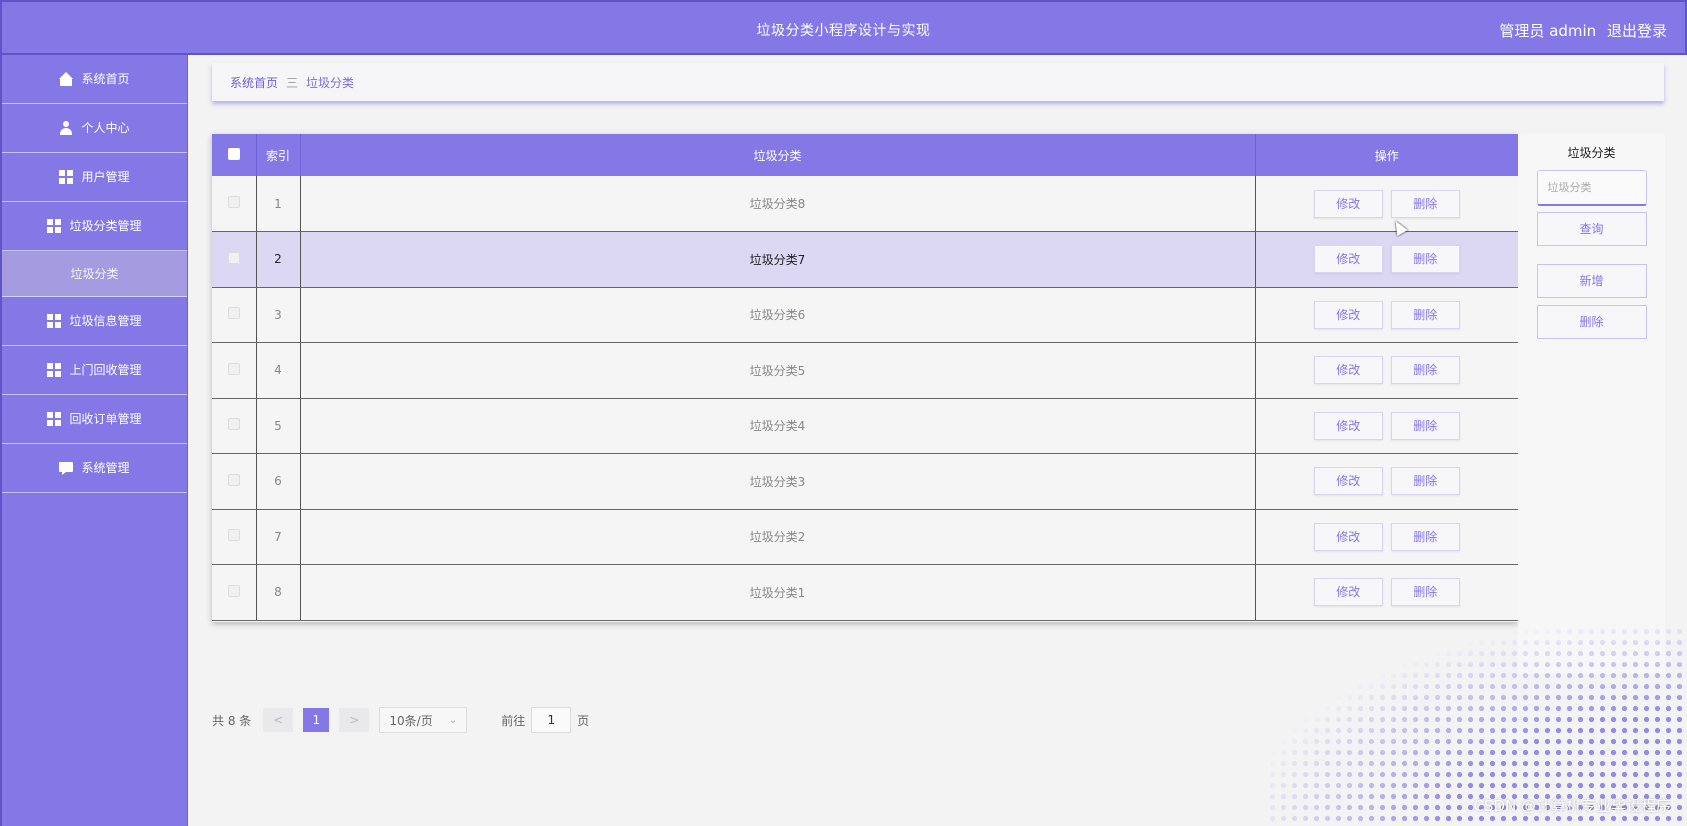 The width and height of the screenshot is (1687, 826). What do you see at coordinates (105, 177) in the screenshot?
I see `sidebar-item-label: 用户管理` at bounding box center [105, 177].